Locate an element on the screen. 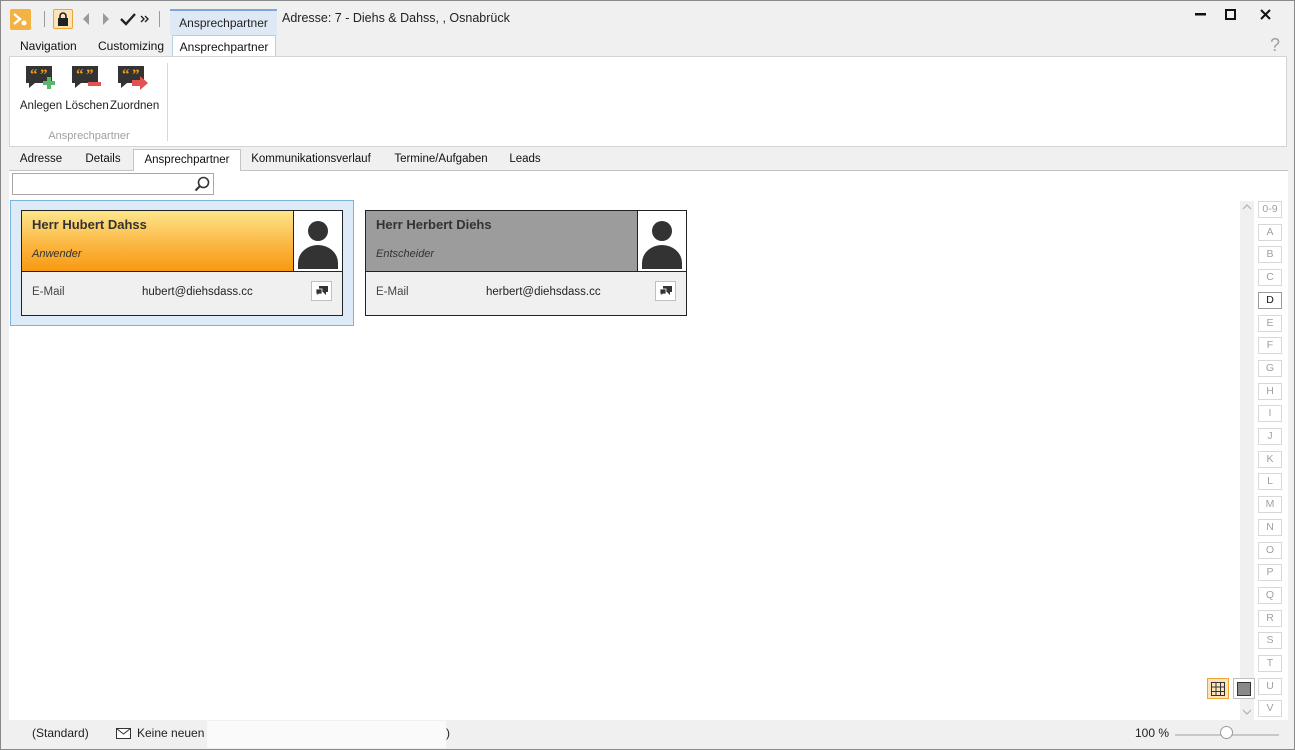 The height and width of the screenshot is (750, 1295). ribbon-tabs: Navigation Customizing Ansprechpartner ? is located at coordinates (647, 46).